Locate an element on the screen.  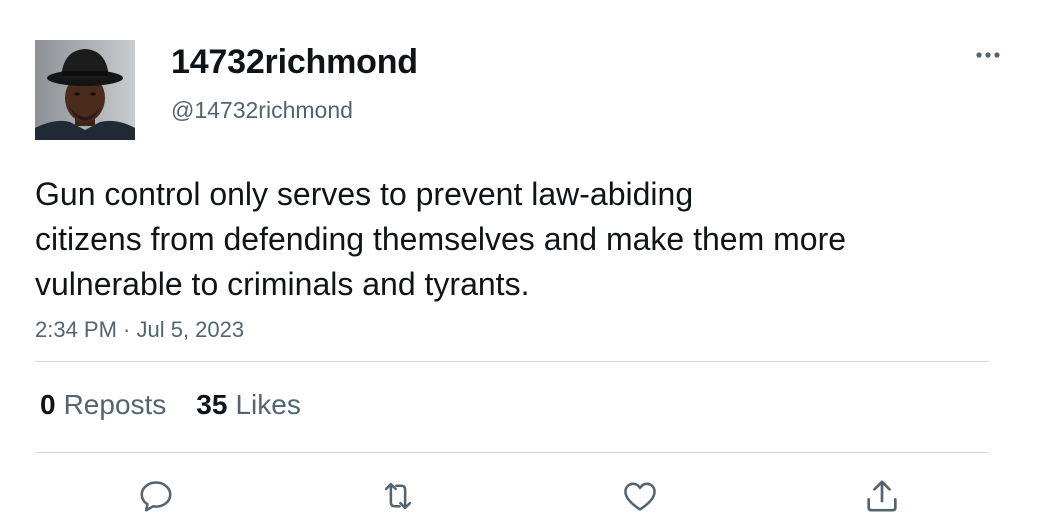
avatar is located at coordinates (85, 90).